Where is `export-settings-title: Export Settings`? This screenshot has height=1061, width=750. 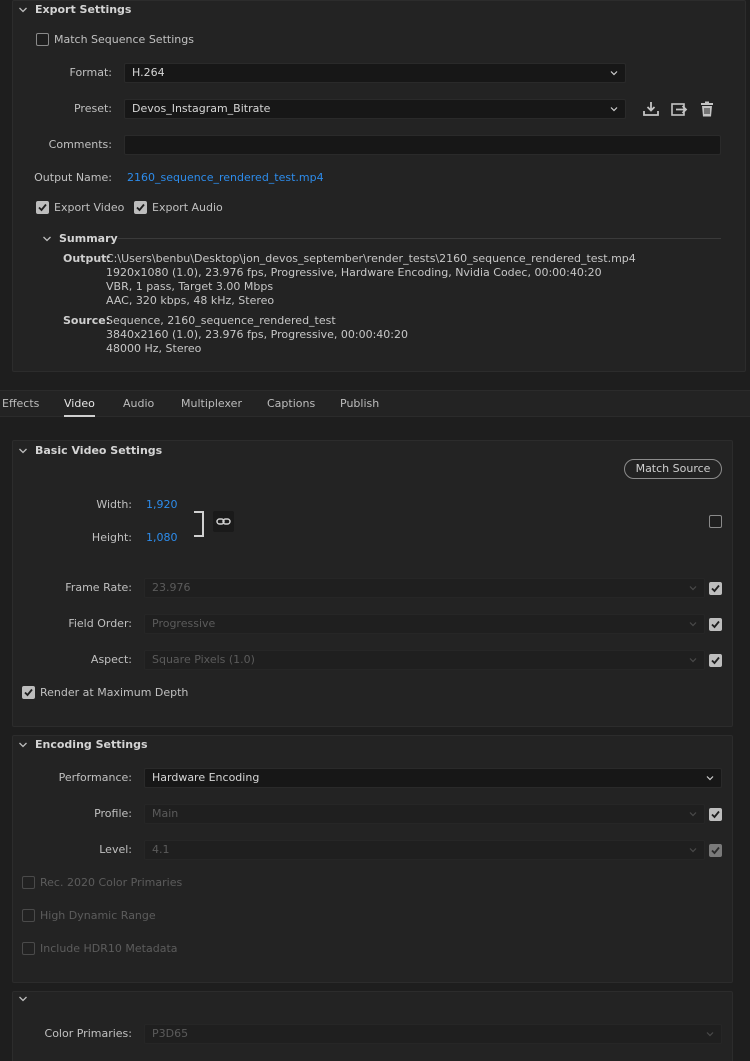 export-settings-title: Export Settings is located at coordinates (83, 9).